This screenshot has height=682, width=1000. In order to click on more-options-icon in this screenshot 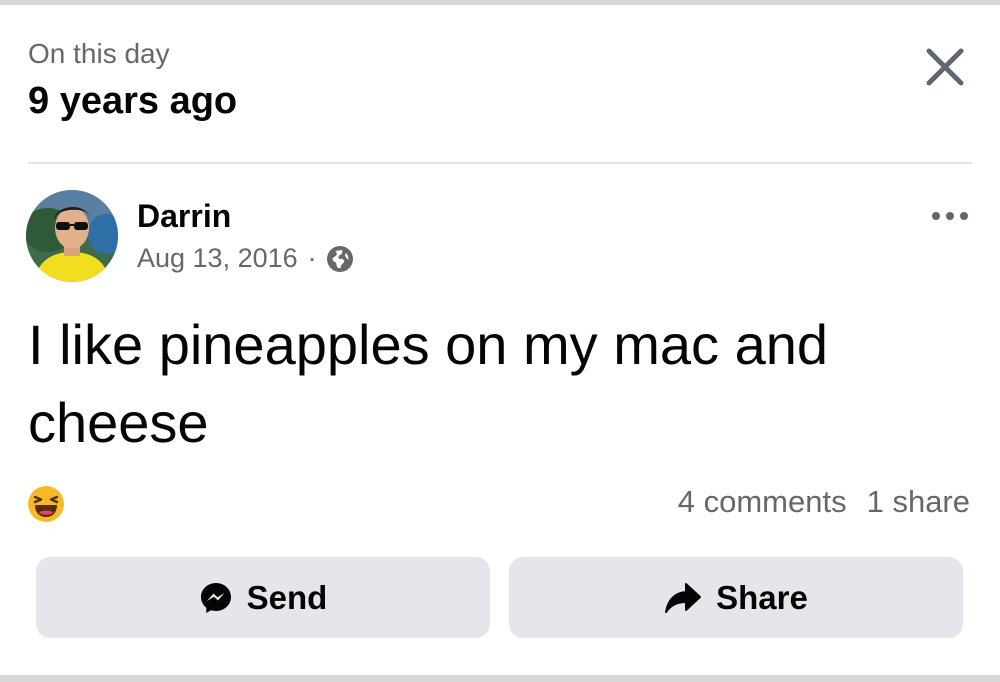, I will do `click(950, 216)`.